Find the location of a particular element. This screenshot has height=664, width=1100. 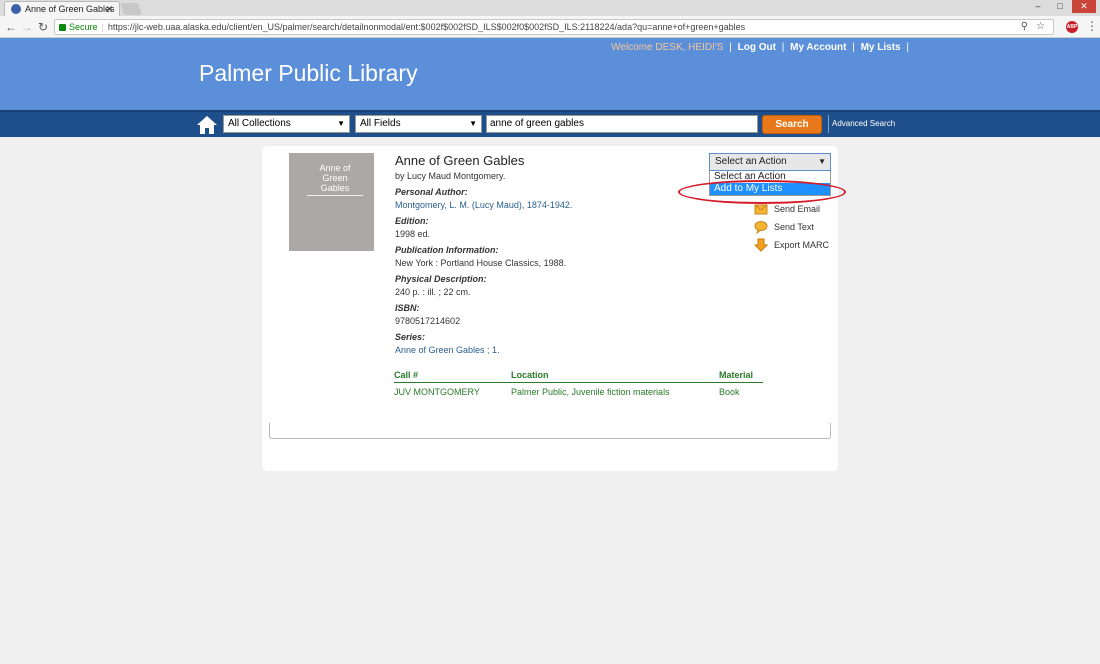

holdings-header-row: Call # Location Material is located at coordinates (578, 375).